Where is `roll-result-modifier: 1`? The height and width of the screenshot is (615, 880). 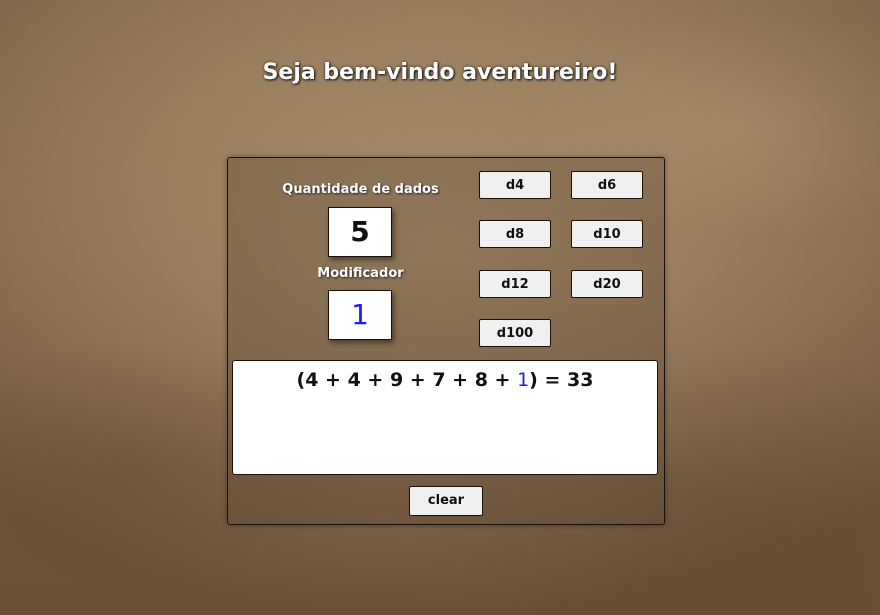
roll-result-modifier: 1 is located at coordinates (523, 380).